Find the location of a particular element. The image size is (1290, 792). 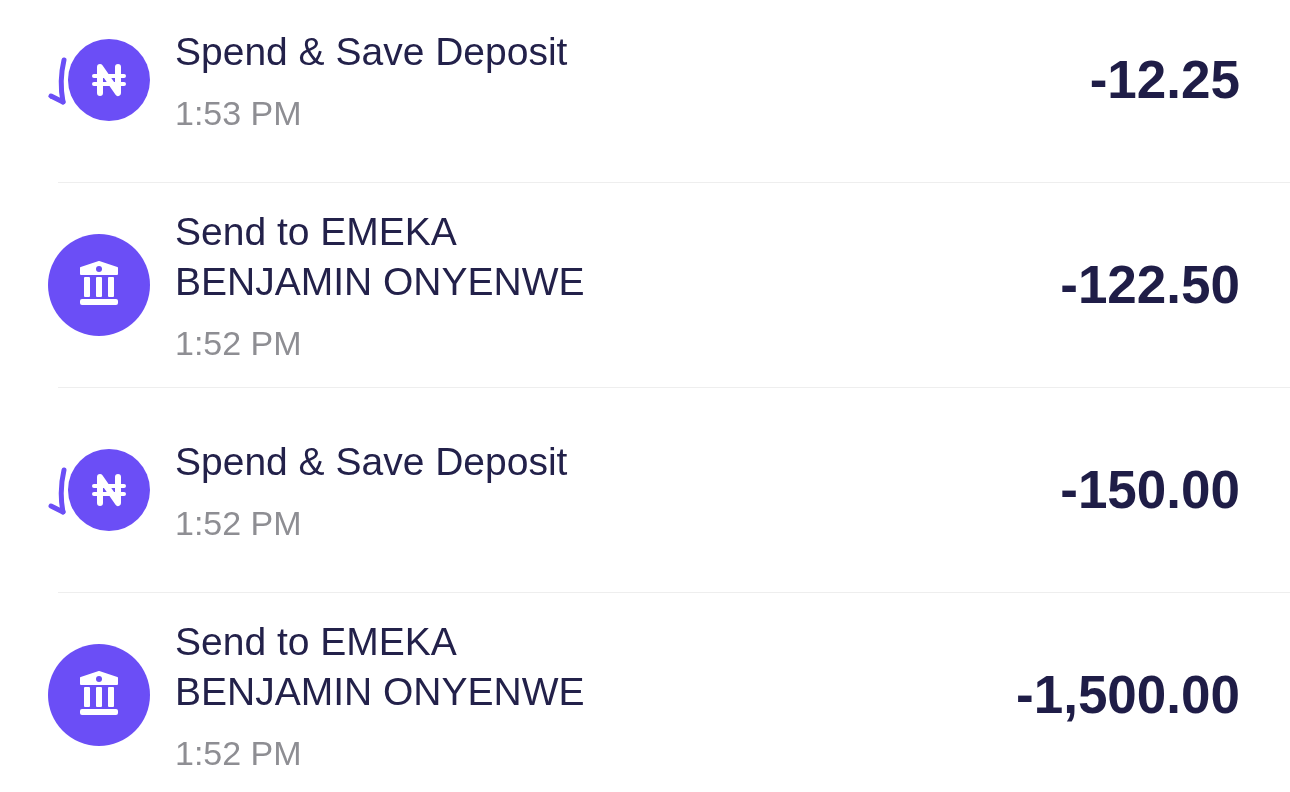

transaction-time: 1:53 PM is located at coordinates (238, 113).